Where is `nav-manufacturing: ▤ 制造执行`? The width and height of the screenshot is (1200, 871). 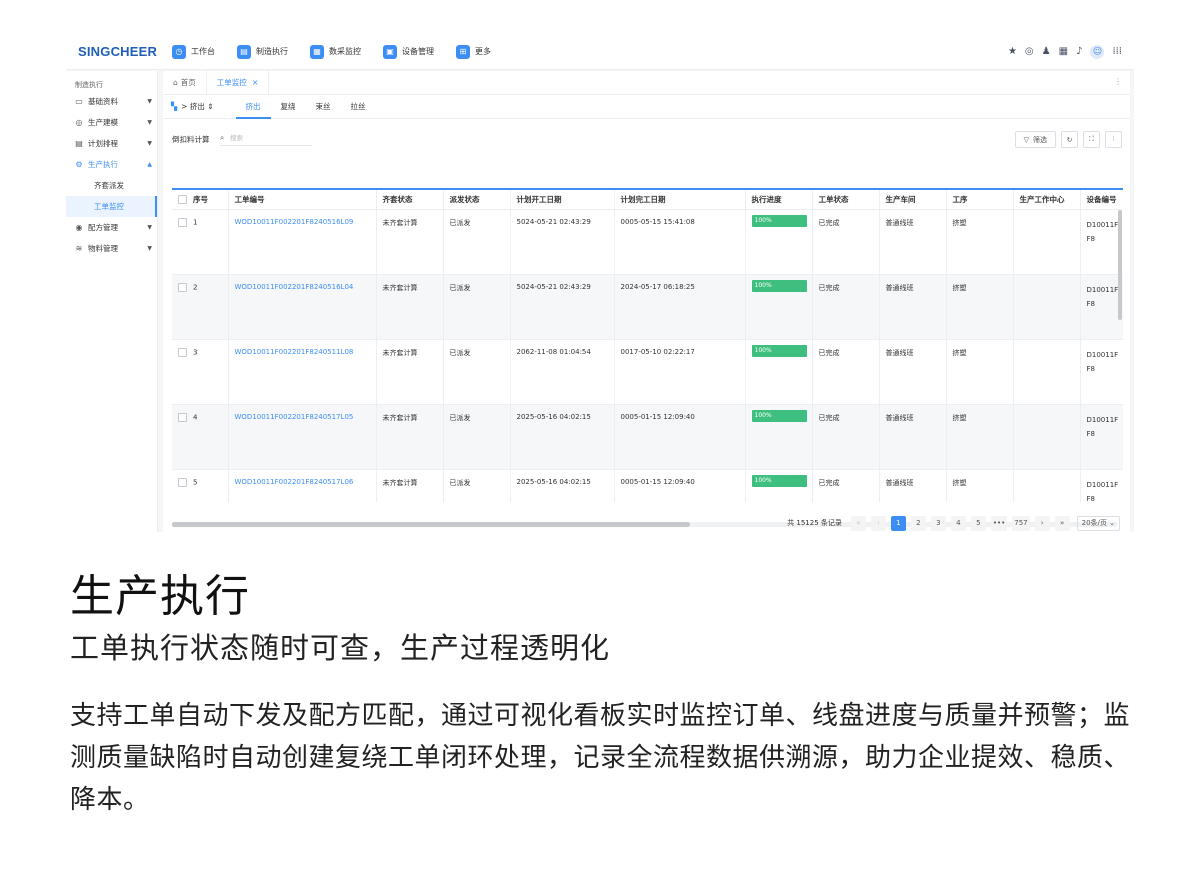 nav-manufacturing: ▤ 制造执行 is located at coordinates (262, 51).